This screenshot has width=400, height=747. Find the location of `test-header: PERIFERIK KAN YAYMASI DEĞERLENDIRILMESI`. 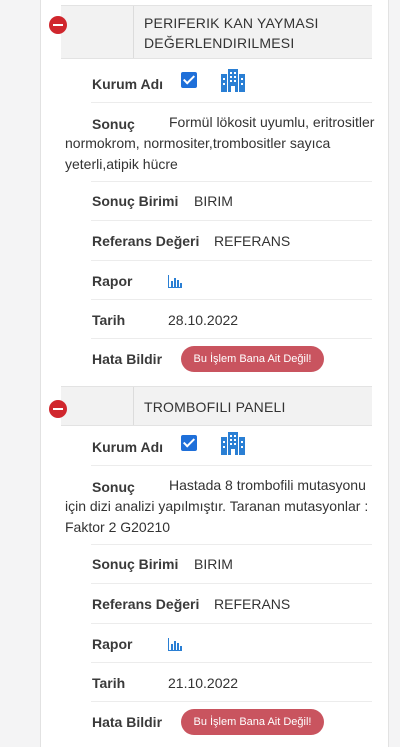

test-header: PERIFERIK KAN YAYMASI DEĞERLENDIRILMESI is located at coordinates (210, 32).